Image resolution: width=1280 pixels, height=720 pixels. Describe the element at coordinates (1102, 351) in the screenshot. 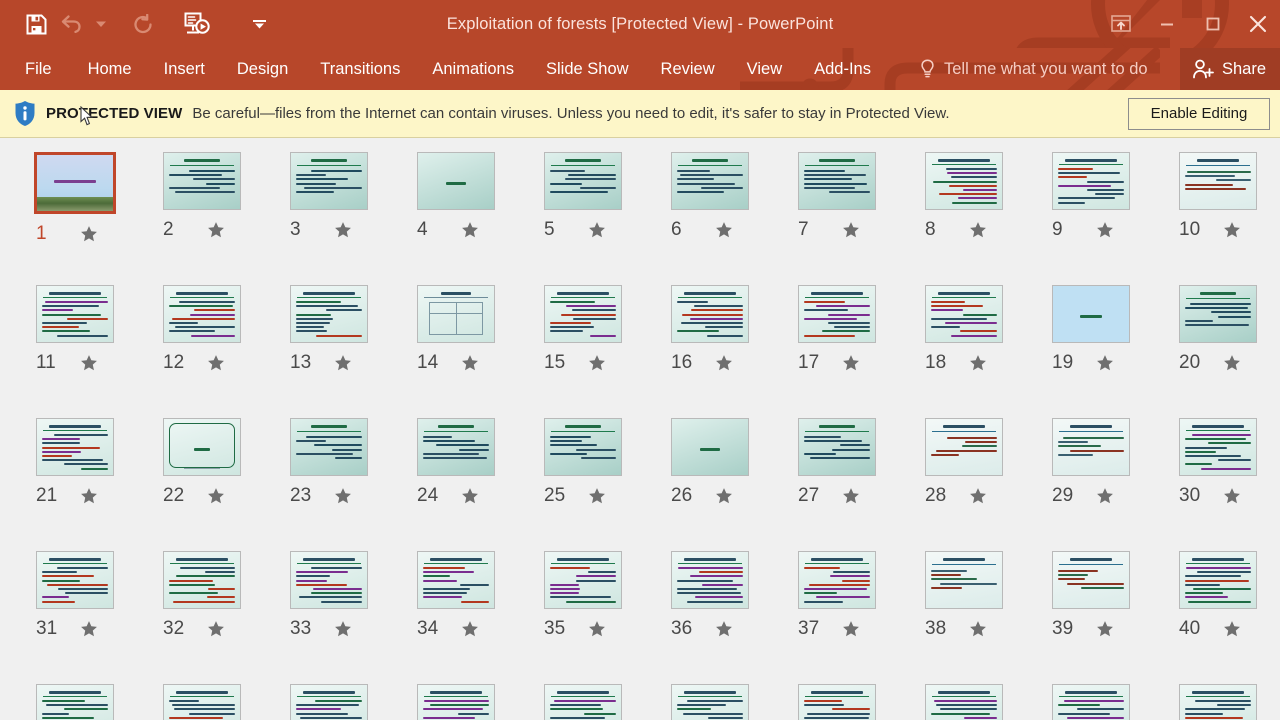

I see `slide-thumbnail-cell: 19` at that location.